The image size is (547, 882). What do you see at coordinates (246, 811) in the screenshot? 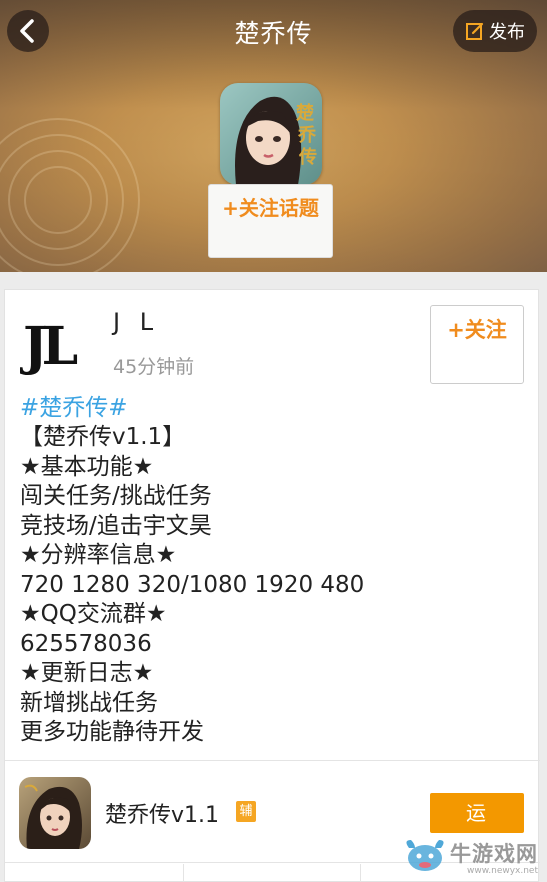
I see `app-badge: 辅` at bounding box center [246, 811].